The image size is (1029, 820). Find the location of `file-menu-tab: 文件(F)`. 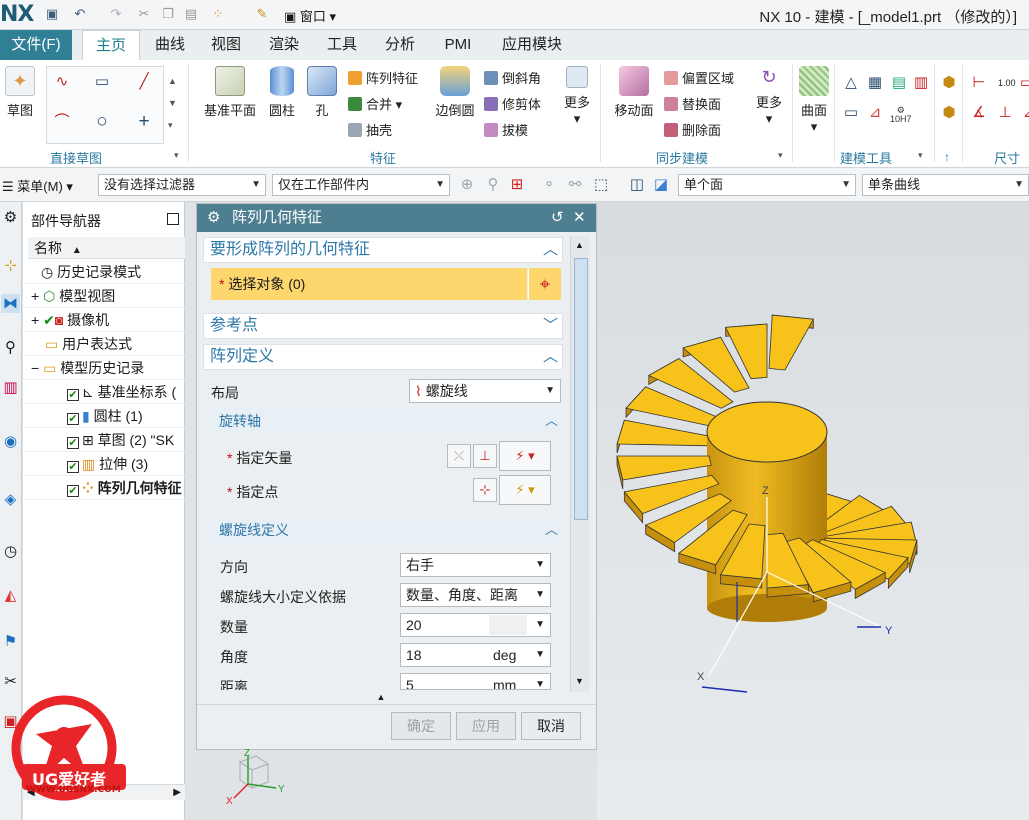

file-menu-tab: 文件(F) is located at coordinates (36, 45).